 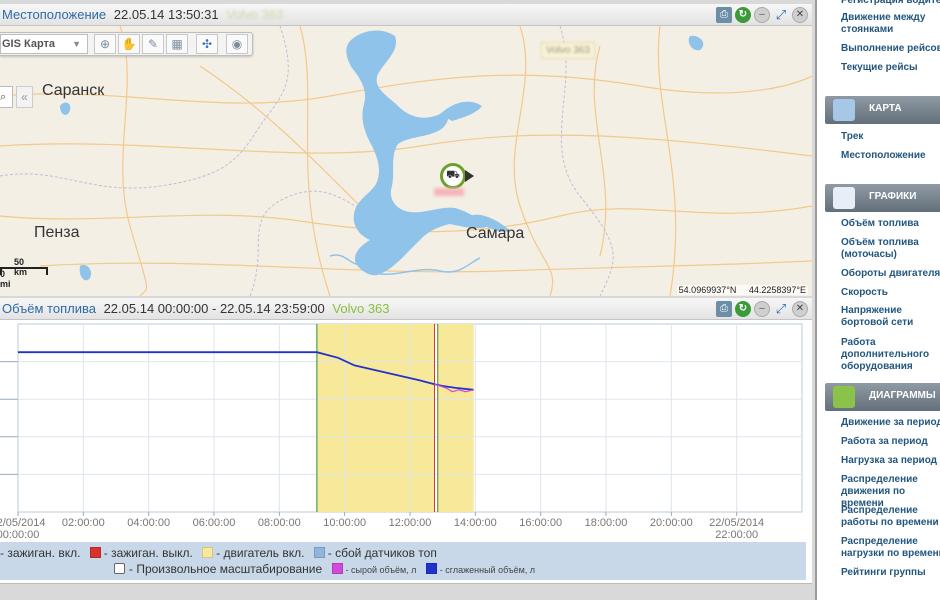 I want to click on sidebar-link-2-0: Движение за период, so click(x=878, y=423).